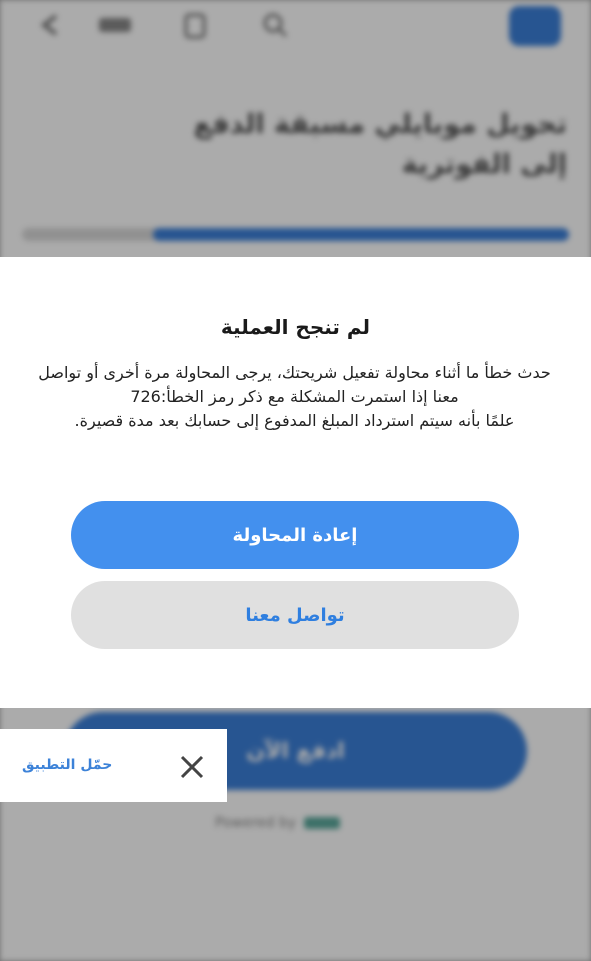 This screenshot has height=961, width=591. I want to click on close-icon, so click(192, 767).